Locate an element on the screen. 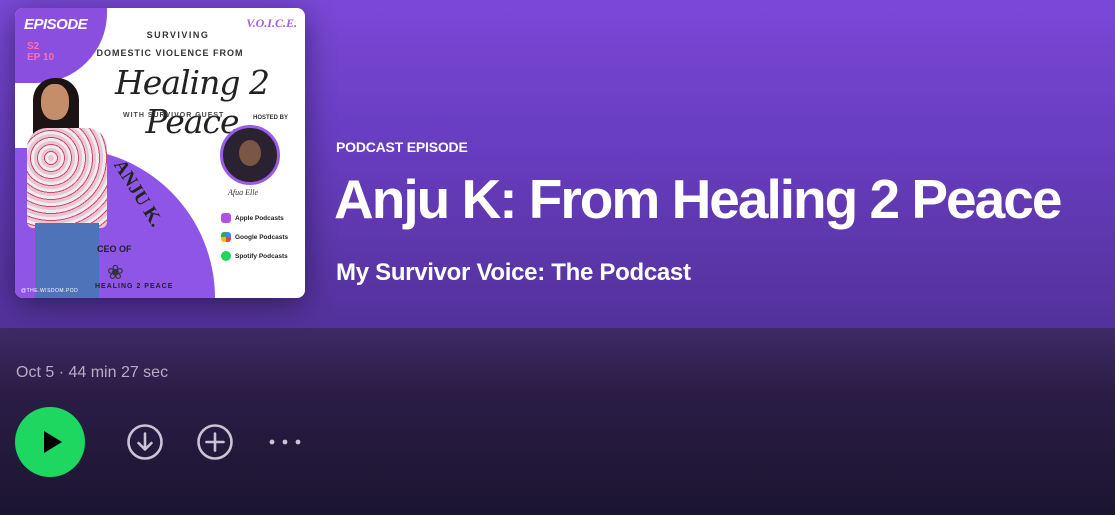 This screenshot has width=1115, height=515. more-horizontal-icon is located at coordinates (285, 442).